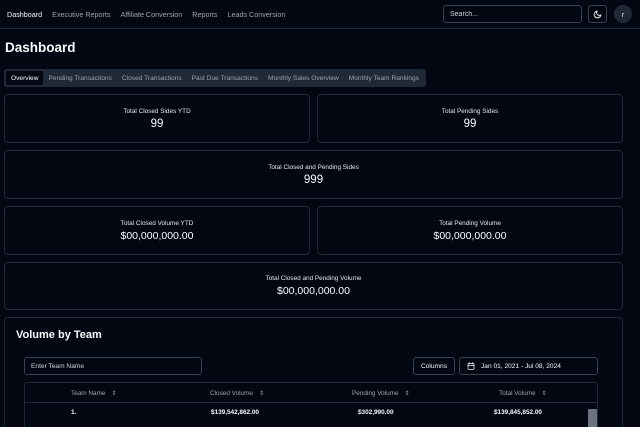 This screenshot has height=427, width=640. Describe the element at coordinates (470, 111) in the screenshot. I see `card-label: Total Pending Sides` at that location.